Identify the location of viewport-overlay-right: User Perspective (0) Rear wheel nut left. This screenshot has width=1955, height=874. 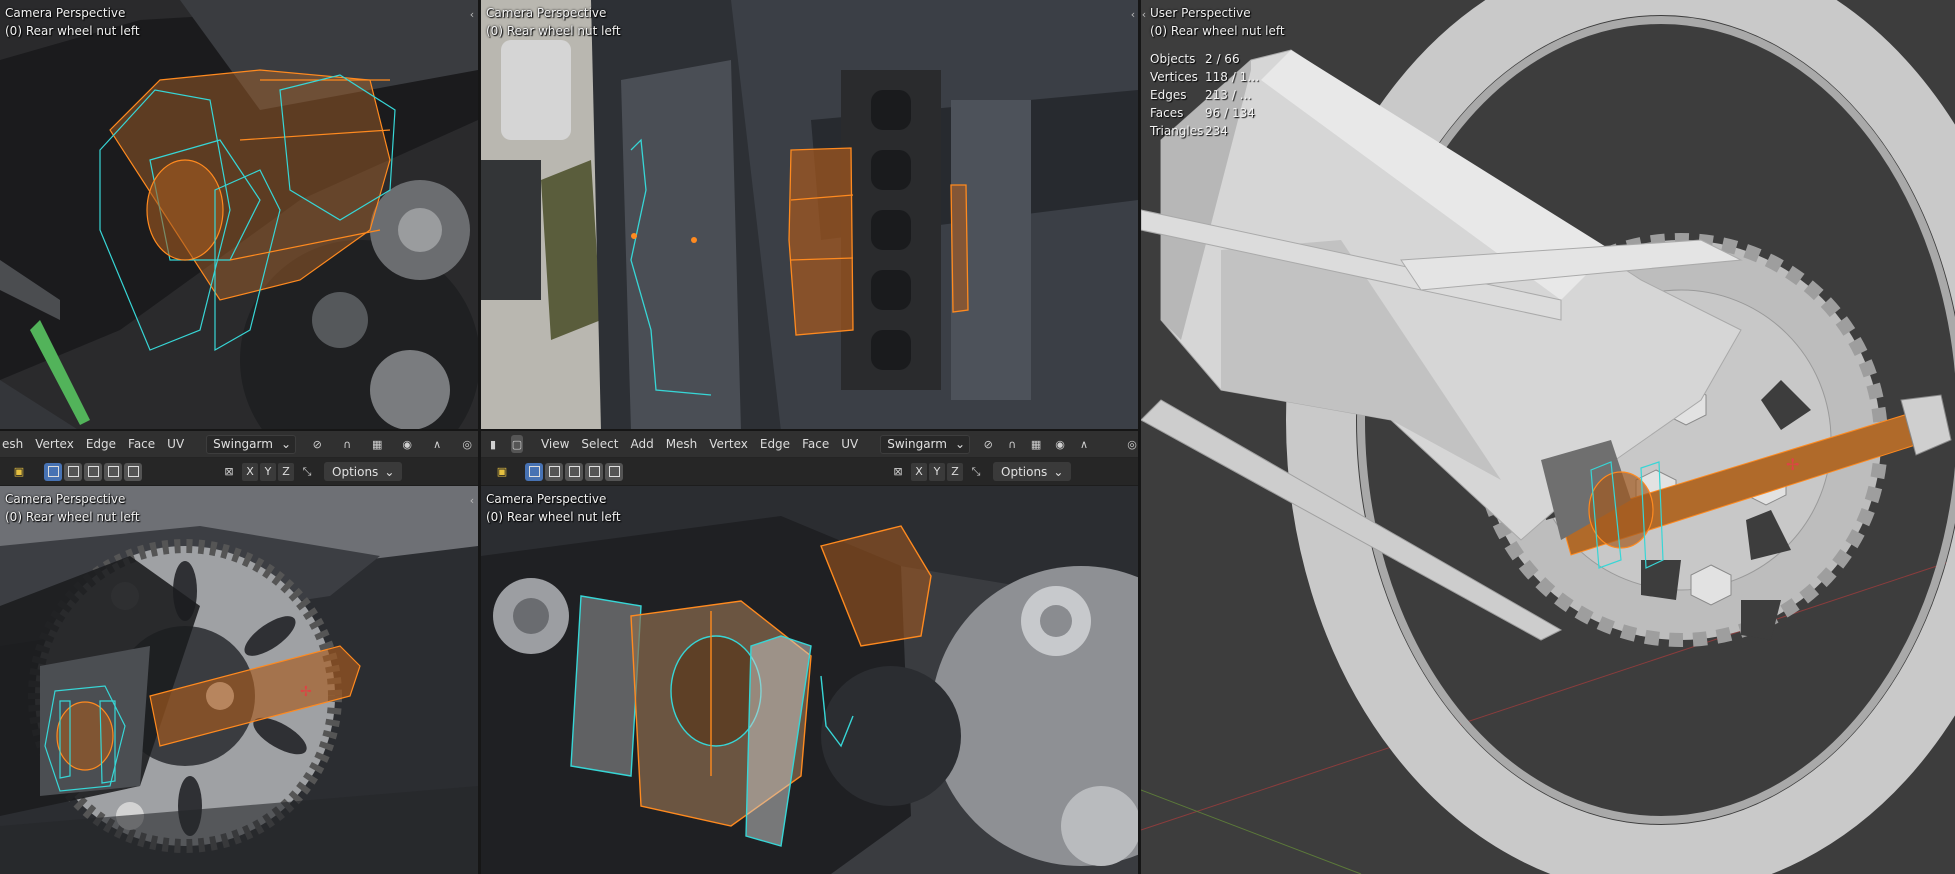
(1217, 22).